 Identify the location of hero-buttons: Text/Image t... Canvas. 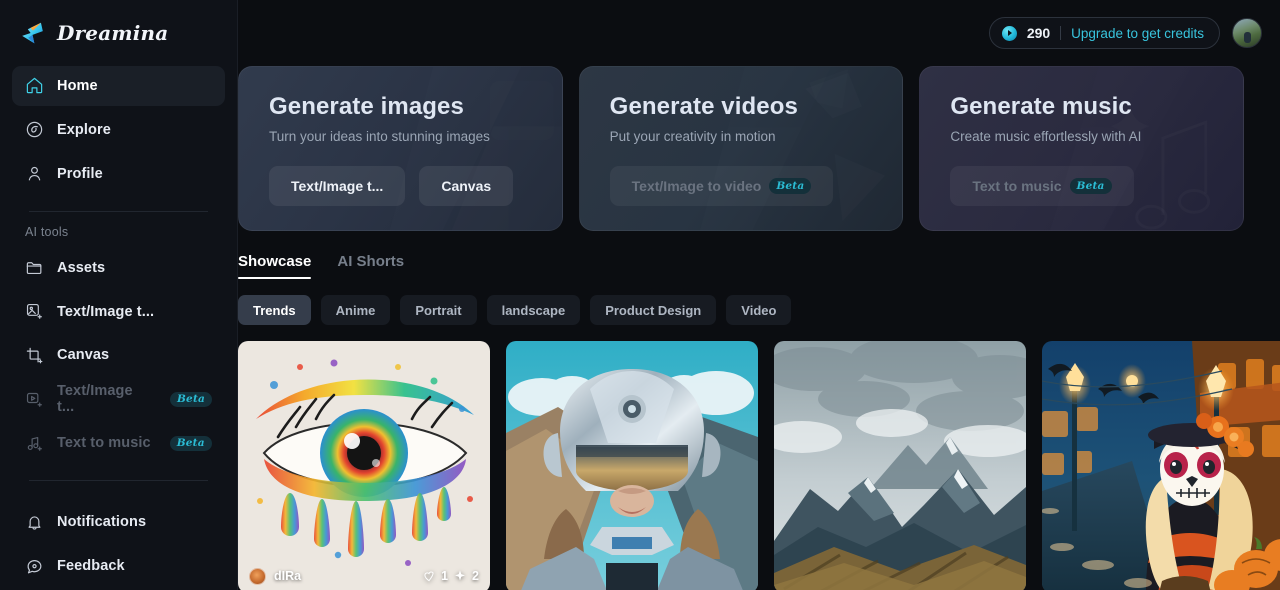
(415, 186).